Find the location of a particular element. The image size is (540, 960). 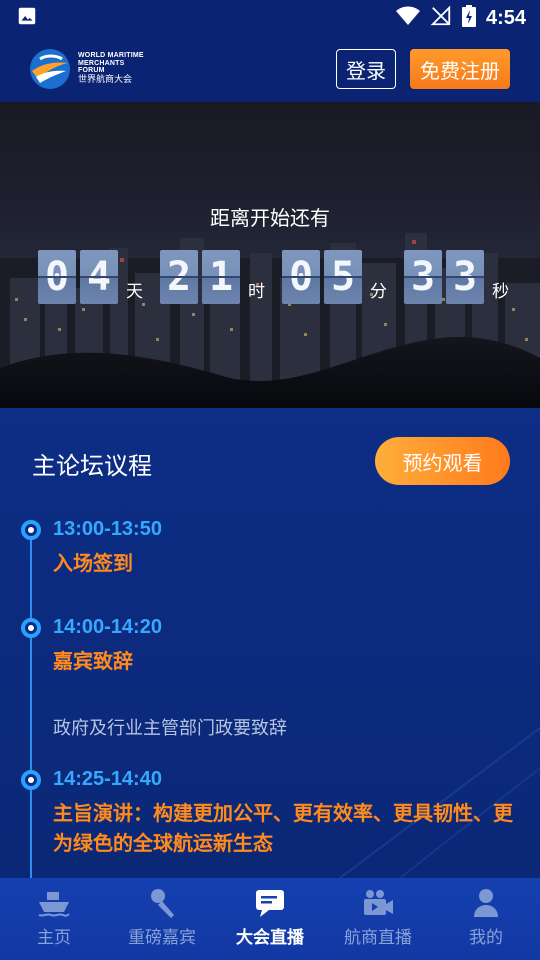

agenda-item-description: 政府及行业主管部门政要致辞 is located at coordinates (170, 728).